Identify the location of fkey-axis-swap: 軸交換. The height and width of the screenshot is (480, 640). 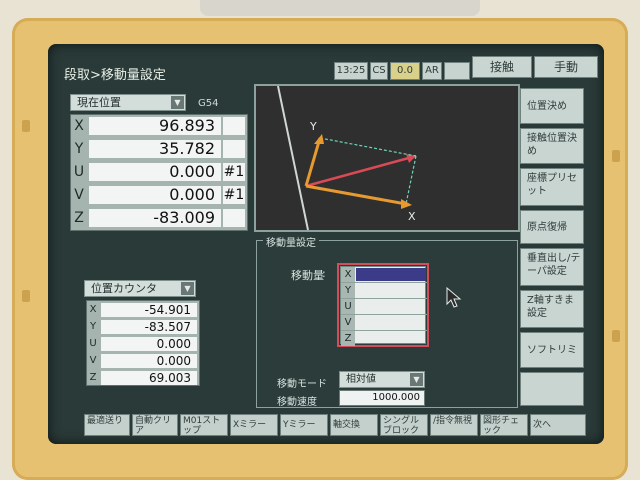
(354, 425).